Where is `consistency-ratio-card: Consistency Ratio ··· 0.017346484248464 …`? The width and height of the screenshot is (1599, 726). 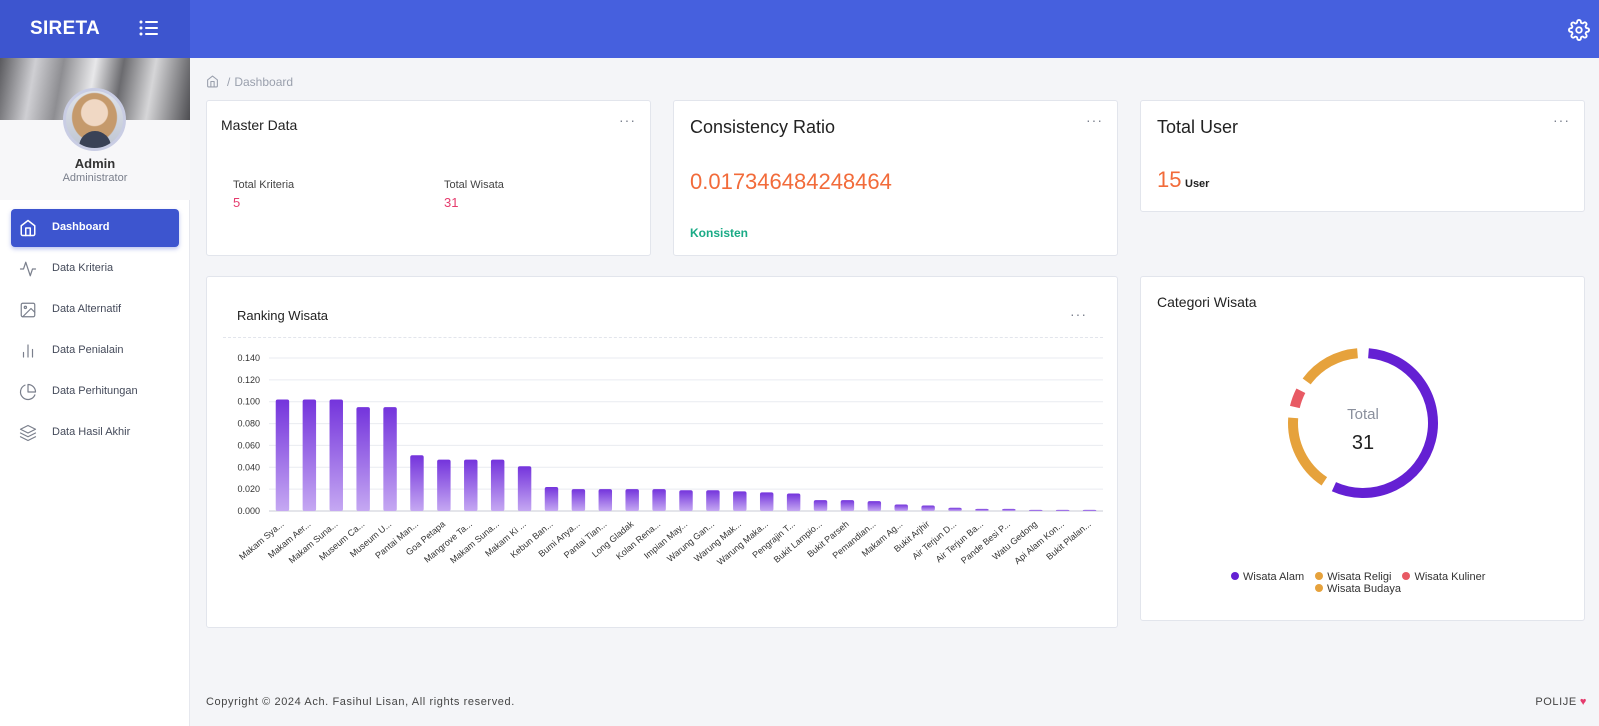 consistency-ratio-card: Consistency Ratio ··· 0.017346484248464 … is located at coordinates (895, 178).